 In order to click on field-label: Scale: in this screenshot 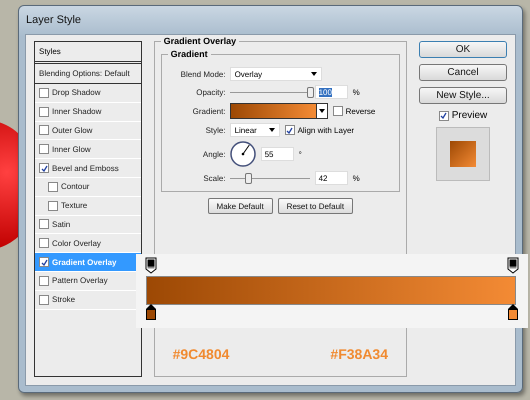, I will do `click(214, 178)`.